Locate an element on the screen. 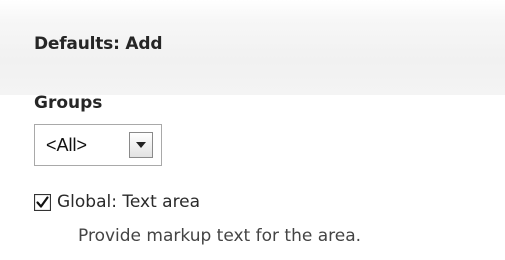 This screenshot has width=505, height=260. page-title: Defaults: Add is located at coordinates (98, 44).